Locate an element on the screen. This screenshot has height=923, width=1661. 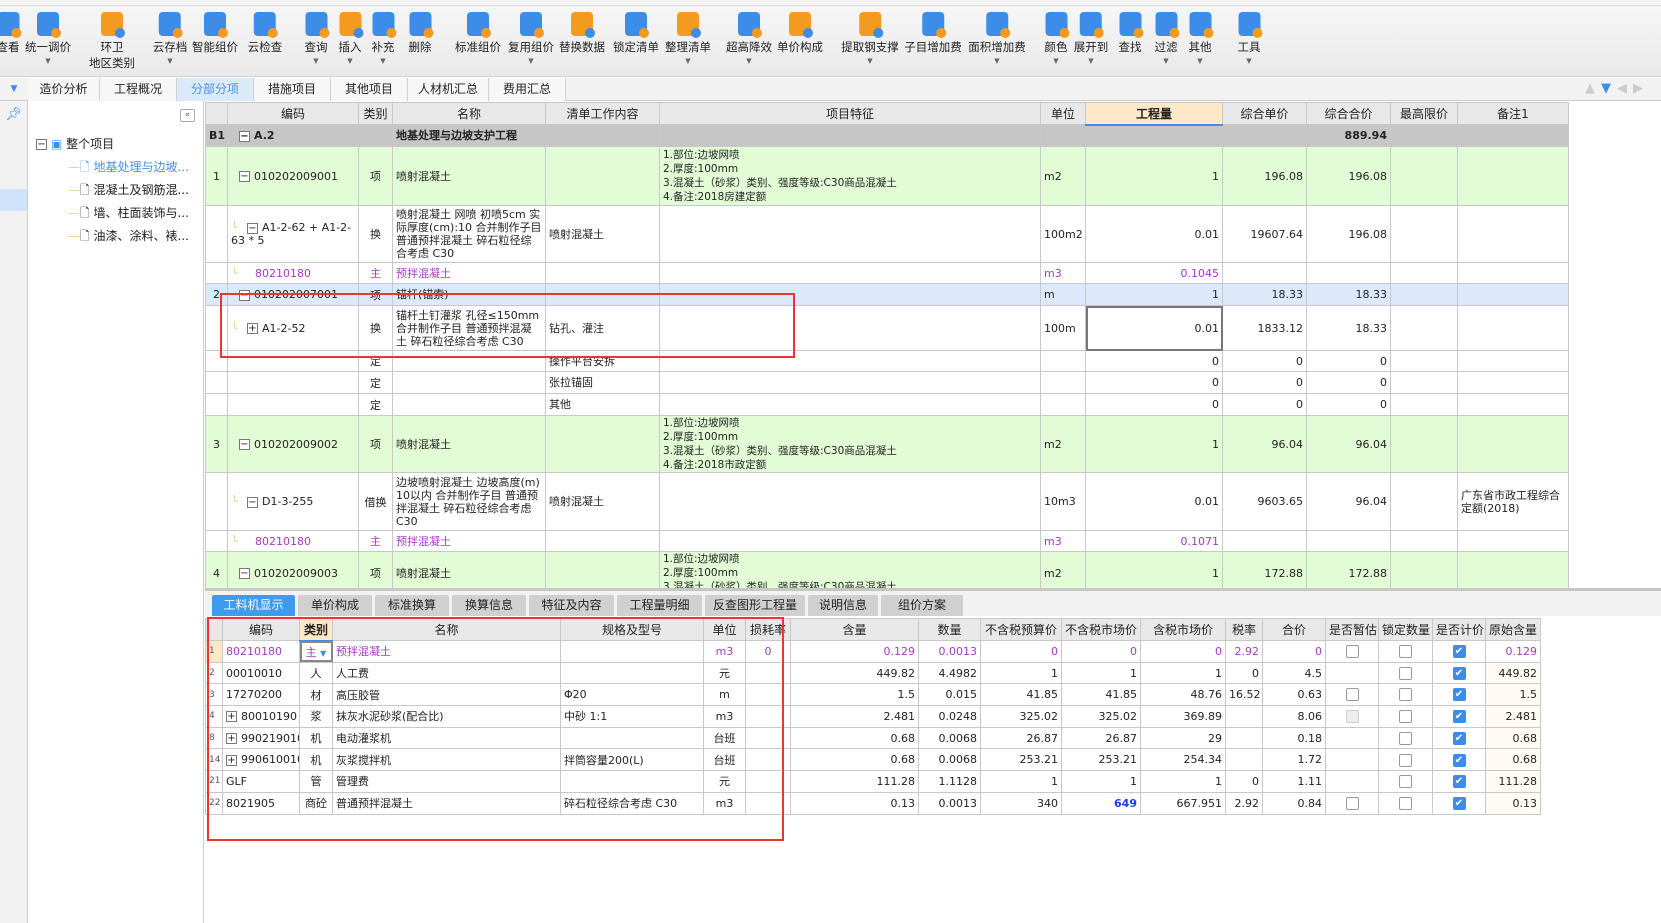
cell: 18.33 is located at coordinates (1264, 294).